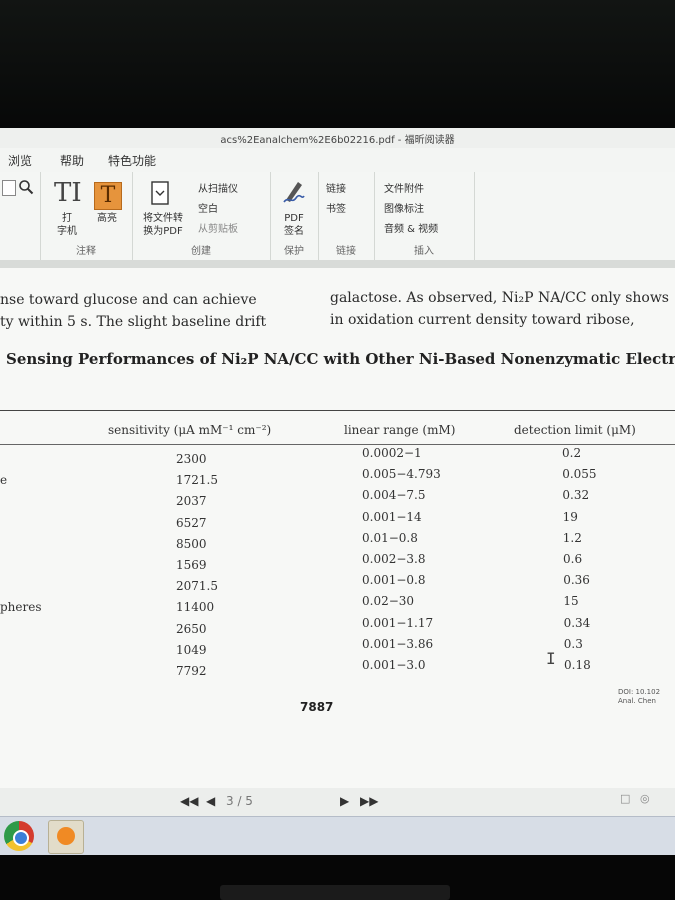  Describe the element at coordinates (577, 665) in the screenshot. I see `cell-detection-limit: 0.18` at that location.